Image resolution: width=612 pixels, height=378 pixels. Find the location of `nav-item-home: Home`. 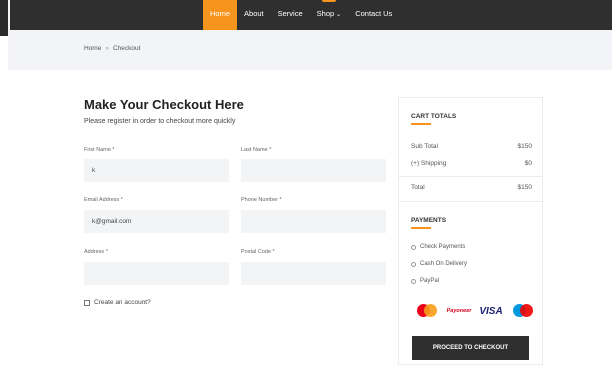

nav-item-home: Home is located at coordinates (220, 15).